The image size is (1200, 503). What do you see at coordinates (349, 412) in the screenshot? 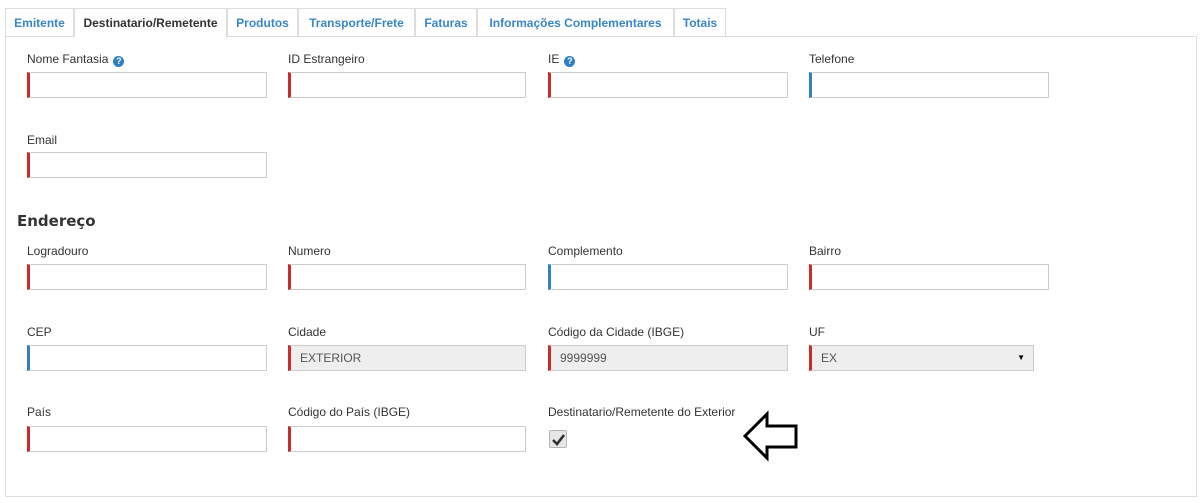
I see `codigo-pais-label: Código do País (IBGE)` at bounding box center [349, 412].